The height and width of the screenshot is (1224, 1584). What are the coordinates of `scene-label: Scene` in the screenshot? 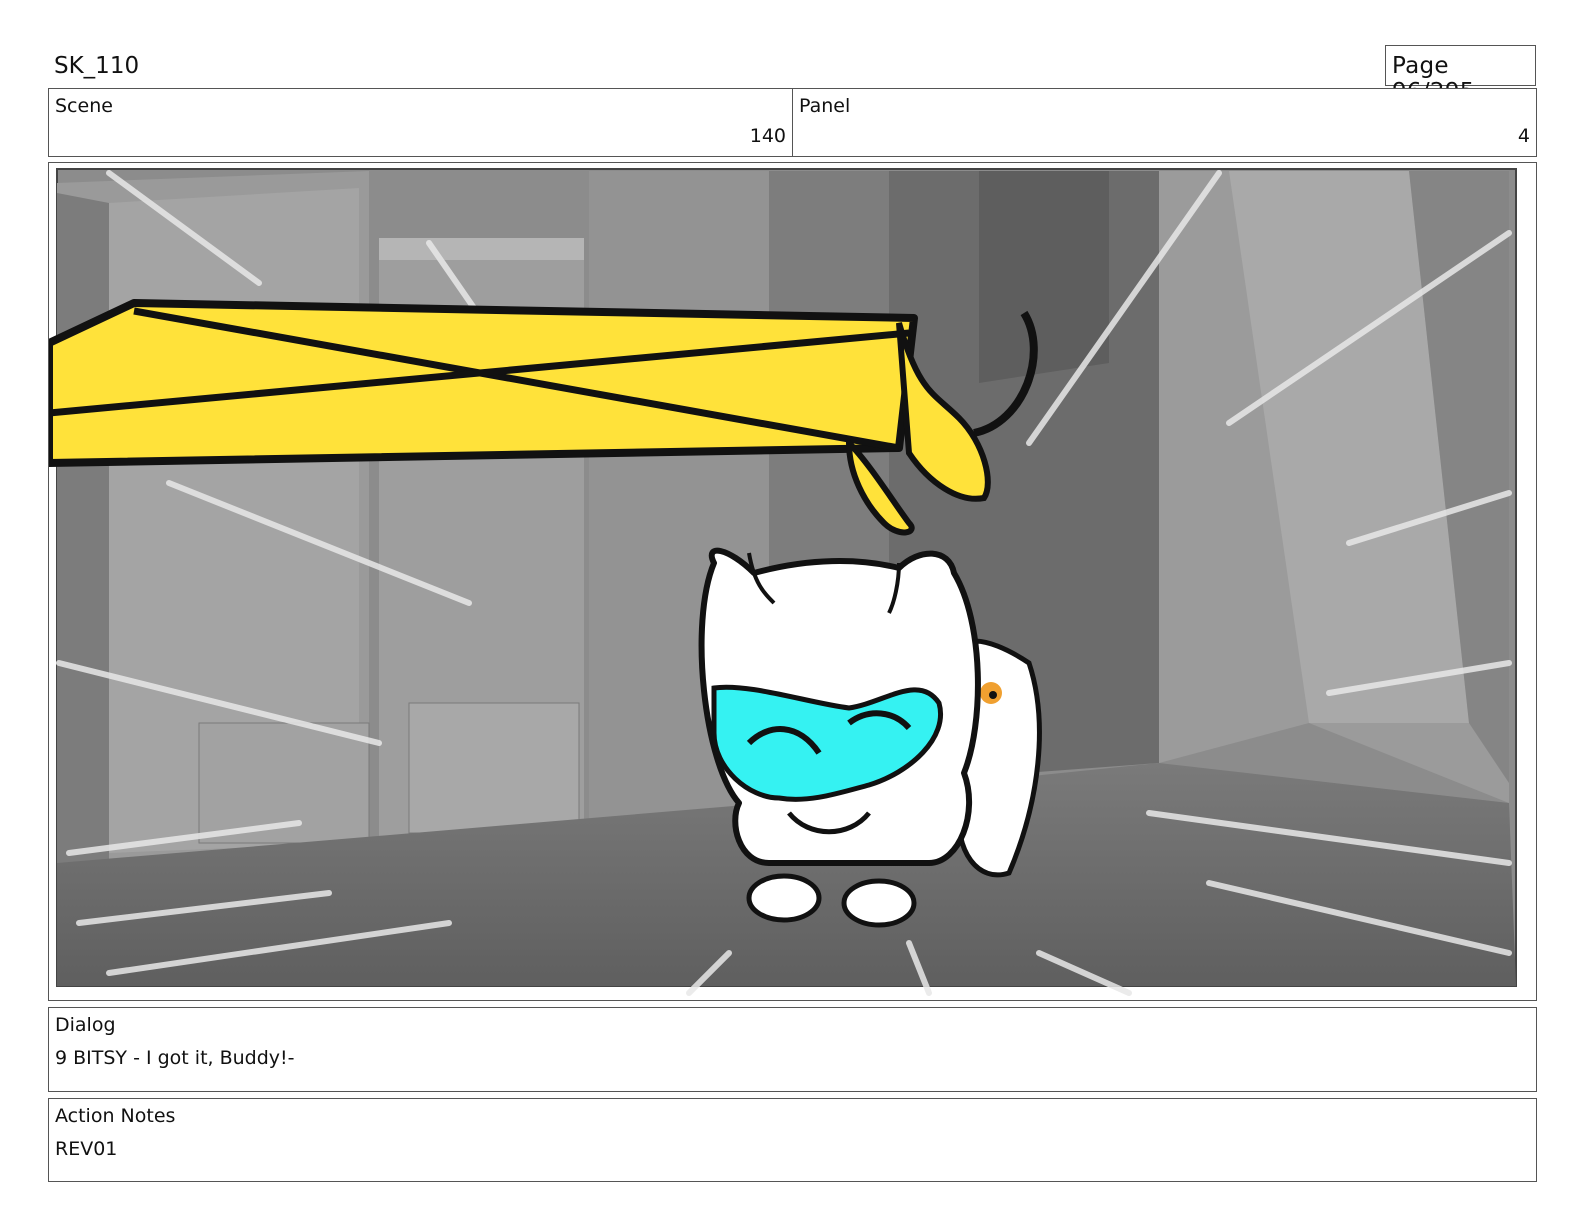 It's located at (84, 106).